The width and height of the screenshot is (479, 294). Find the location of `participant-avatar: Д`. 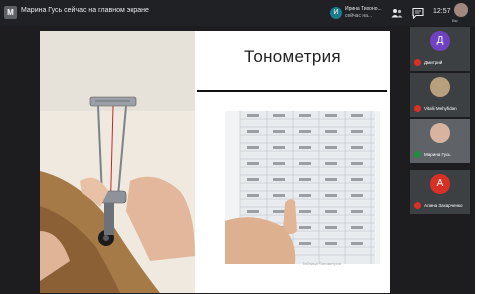

participant-avatar: Д is located at coordinates (440, 41).